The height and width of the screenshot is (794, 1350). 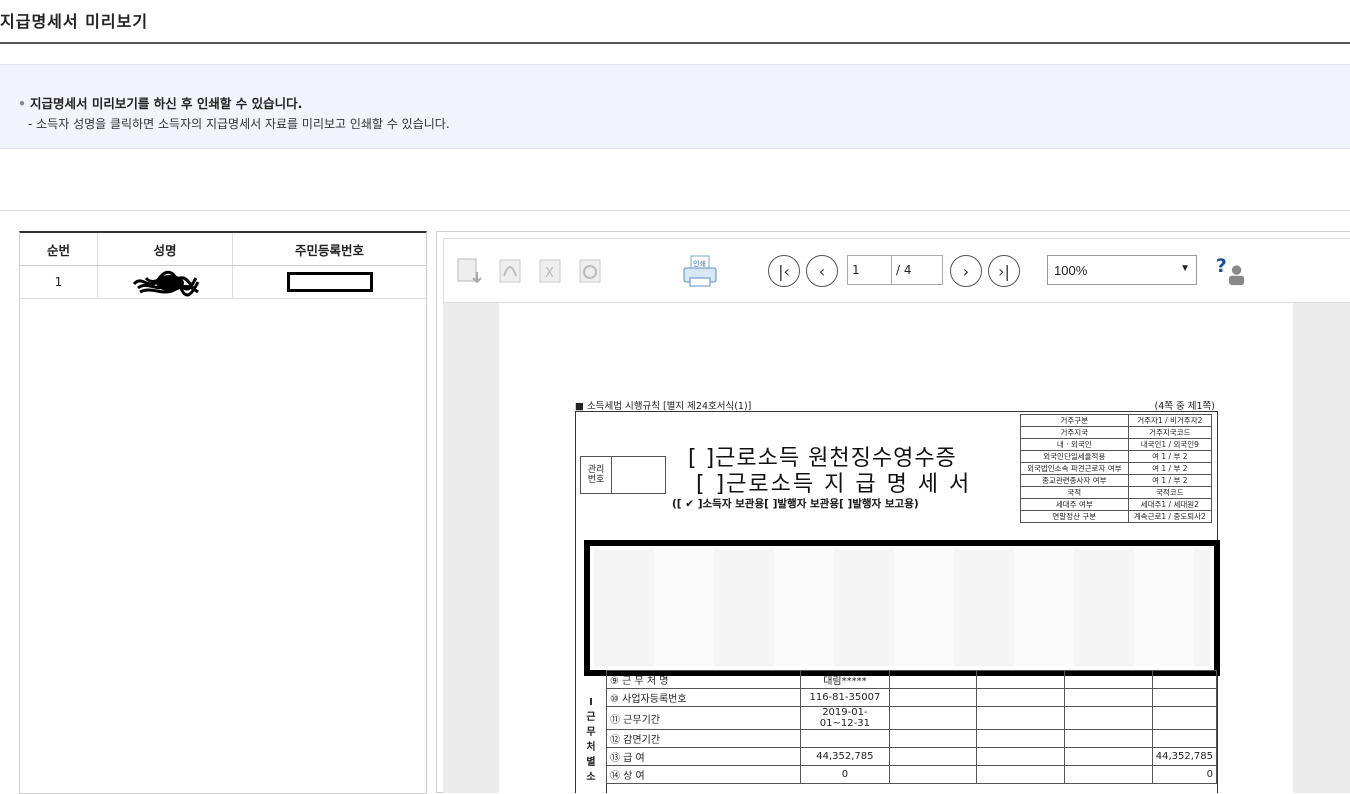 I want to click on section-divider, so click(x=675, y=210).